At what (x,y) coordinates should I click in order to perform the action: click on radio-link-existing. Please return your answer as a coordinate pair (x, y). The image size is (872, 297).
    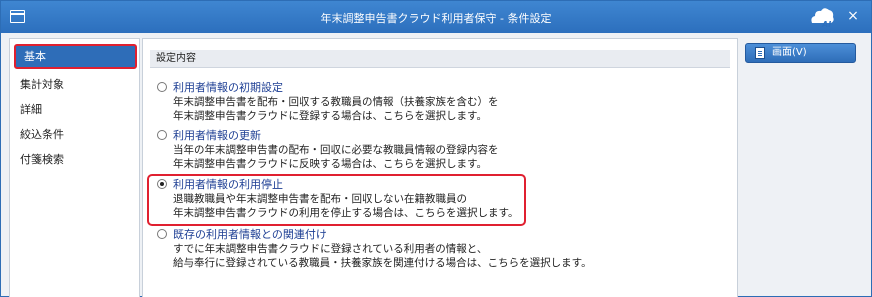
    Looking at the image, I should click on (162, 234).